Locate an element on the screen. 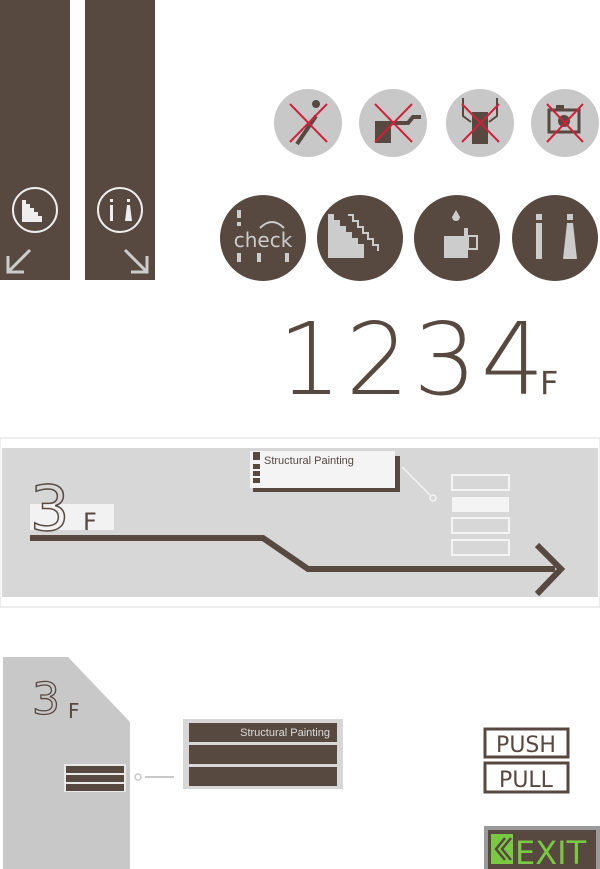 Image resolution: width=600 pixels, height=869 pixels. double-chevron-left-icon is located at coordinates (502, 849).